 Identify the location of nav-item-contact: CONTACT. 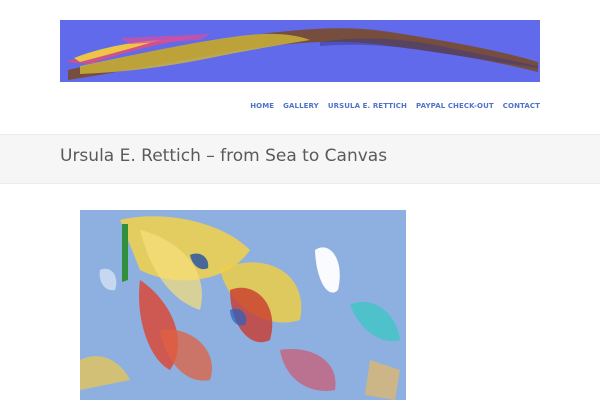
(521, 106).